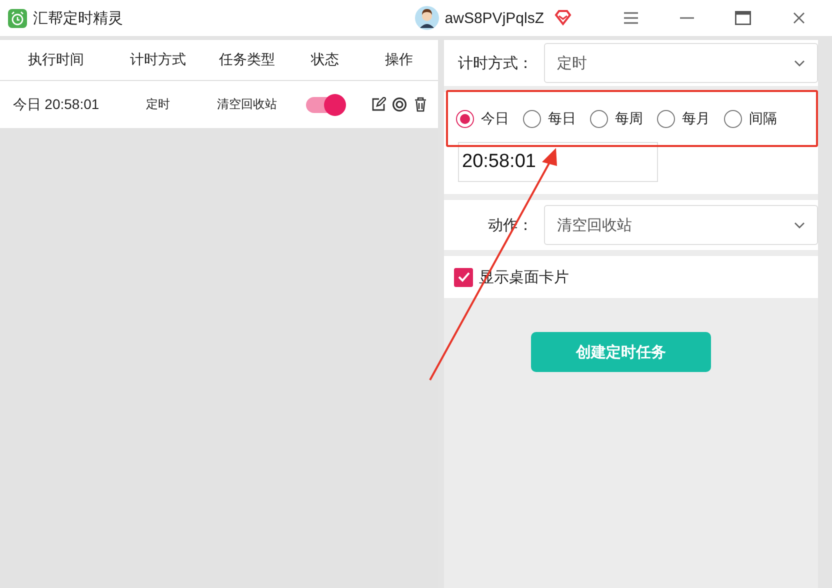 The height and width of the screenshot is (588, 832). Describe the element at coordinates (681, 225) in the screenshot. I see `action-dropdown: 清空回收站` at that location.